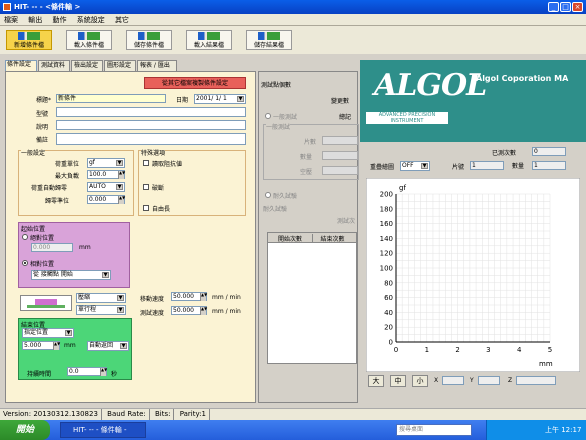 Image resolution: width=586 pixels, height=440 pixels. I want to click on desc-input, so click(151, 125).